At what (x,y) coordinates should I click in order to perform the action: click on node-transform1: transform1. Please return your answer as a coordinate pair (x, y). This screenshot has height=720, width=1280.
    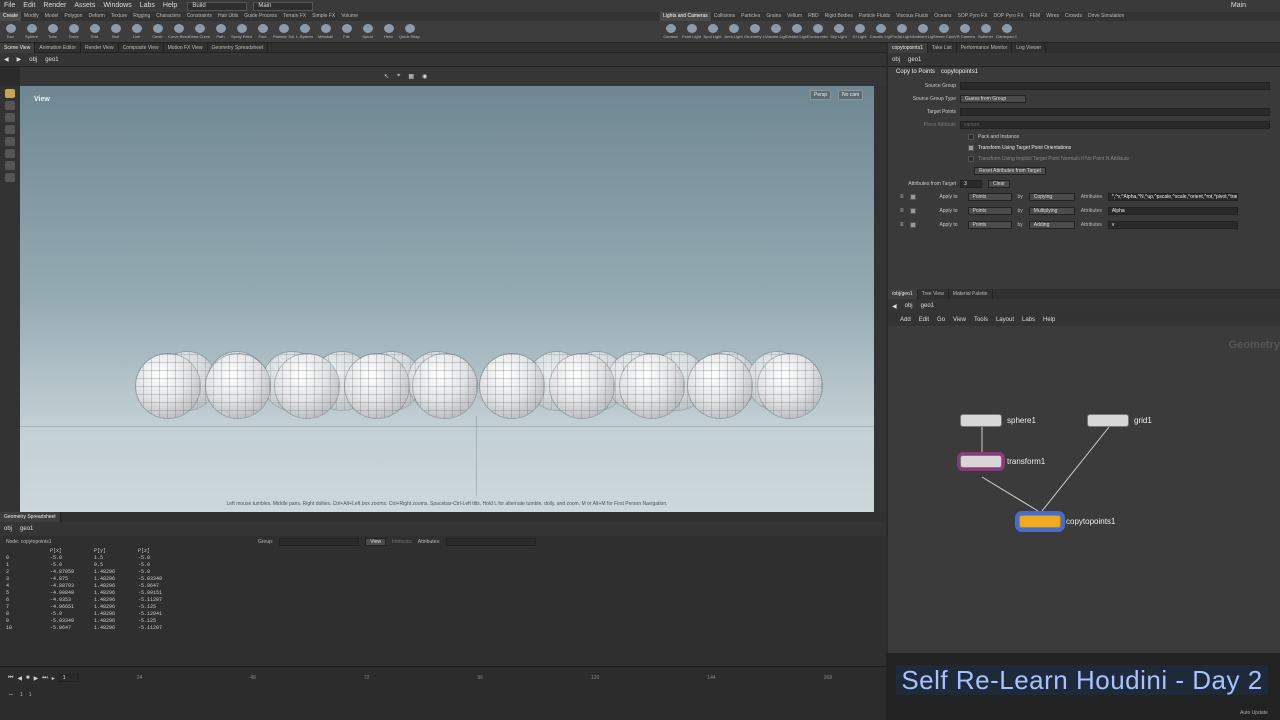
    Looking at the image, I should click on (1002, 461).